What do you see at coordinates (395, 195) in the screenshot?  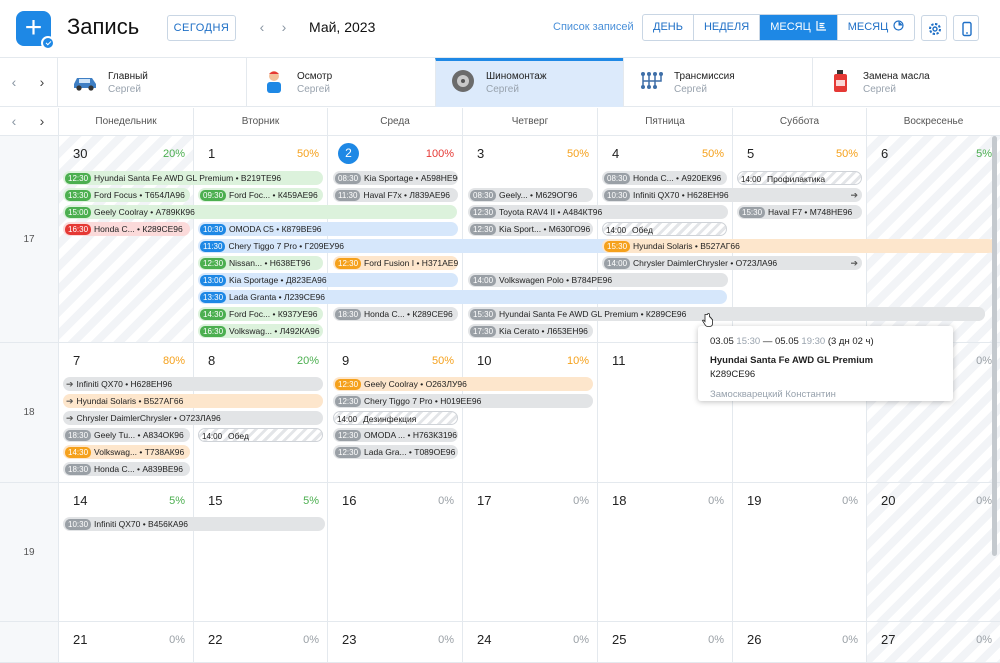 I see `appointment-chip: 11:30 Haval F7x • Л839АЕ96` at bounding box center [395, 195].